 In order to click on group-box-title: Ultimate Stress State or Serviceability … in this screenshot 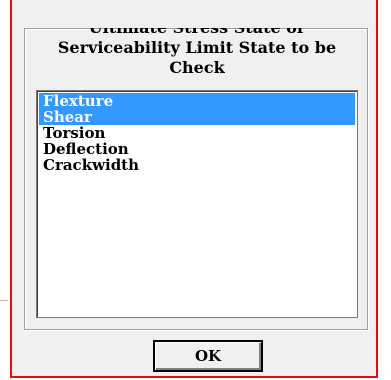, I will do `click(197, 53)`.